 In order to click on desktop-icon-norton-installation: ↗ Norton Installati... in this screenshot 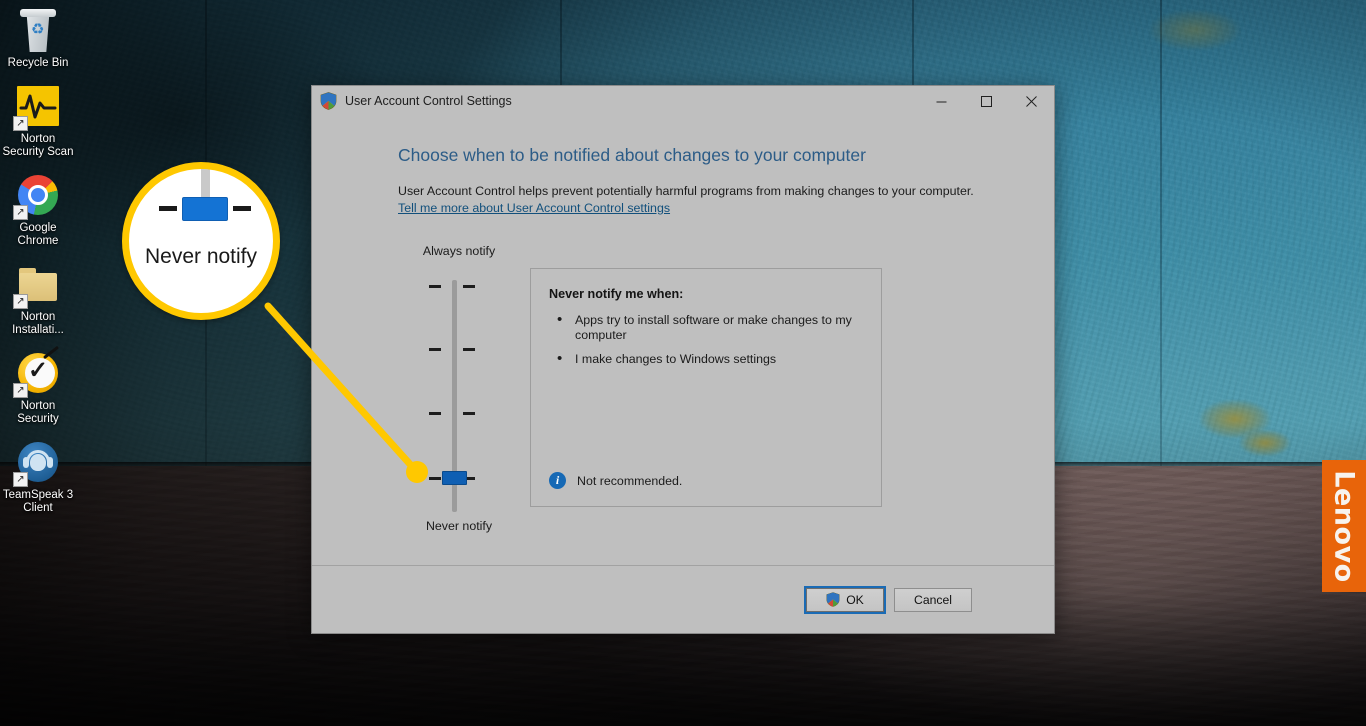, I will do `click(38, 298)`.